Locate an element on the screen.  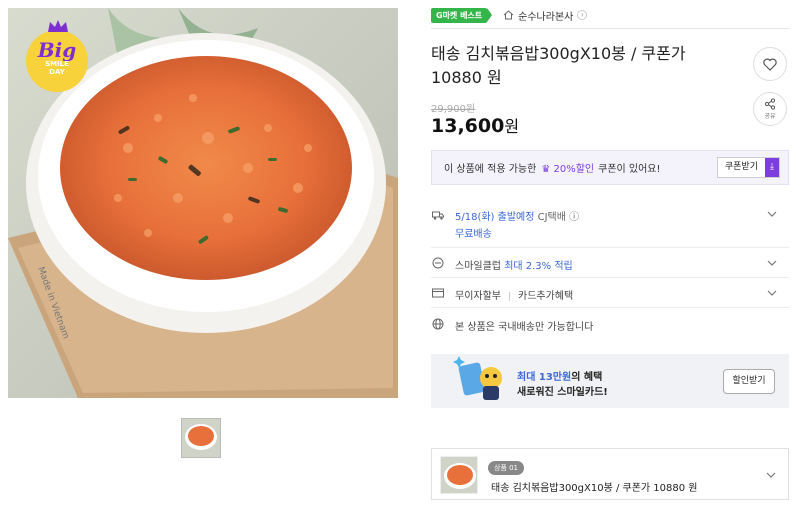
smileclub-text: 스마일클럽 최대 2.3% 적립 is located at coordinates (514, 264).